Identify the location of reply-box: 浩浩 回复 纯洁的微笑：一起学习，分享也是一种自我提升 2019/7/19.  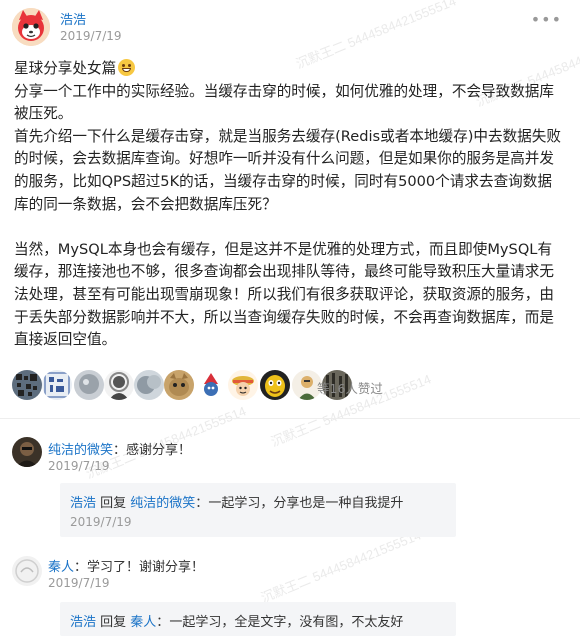
(258, 510).